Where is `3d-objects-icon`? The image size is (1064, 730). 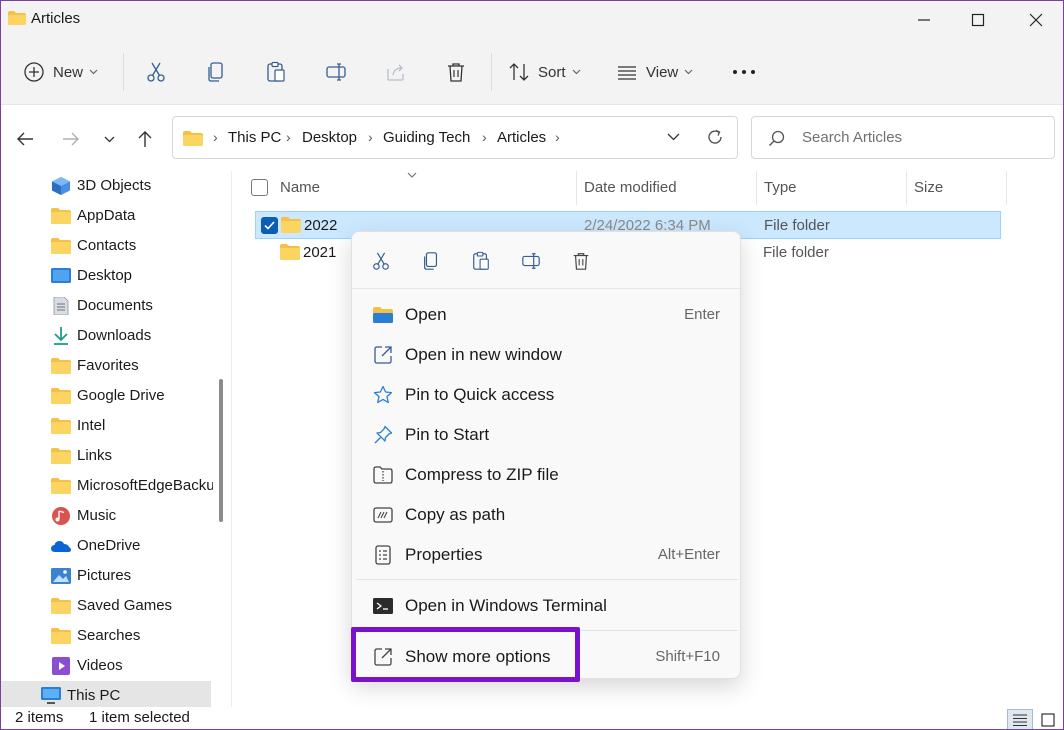 3d-objects-icon is located at coordinates (61, 186).